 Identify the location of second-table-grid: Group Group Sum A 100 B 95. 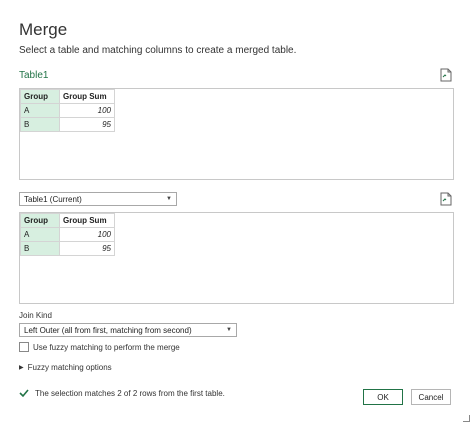
(67, 234).